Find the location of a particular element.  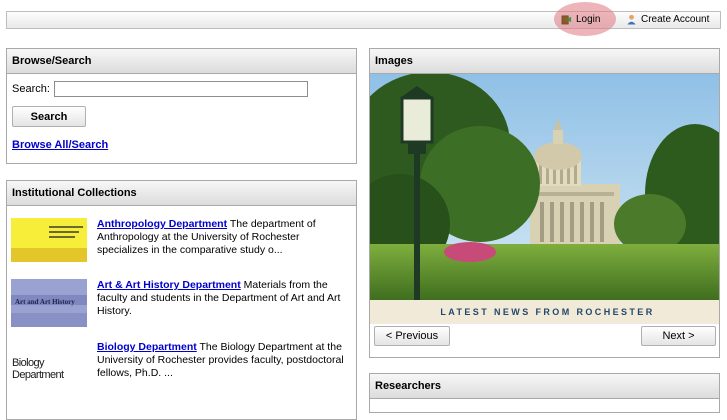

login-link: Login is located at coordinates (580, 19).